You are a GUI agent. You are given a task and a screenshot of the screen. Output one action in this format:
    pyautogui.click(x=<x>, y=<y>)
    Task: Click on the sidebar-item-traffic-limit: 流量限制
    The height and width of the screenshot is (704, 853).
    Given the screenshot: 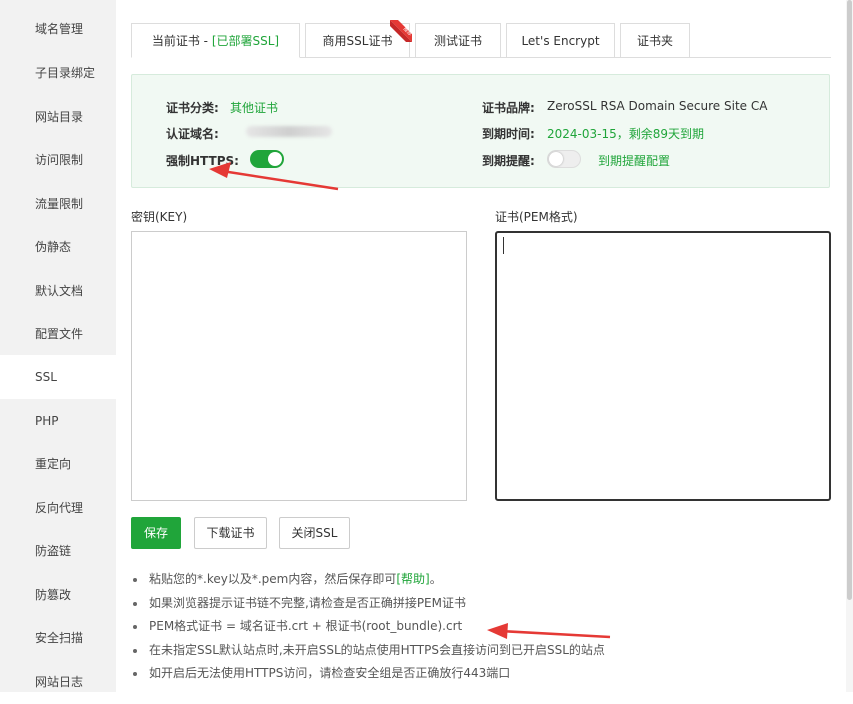 What is the action you would take?
    pyautogui.click(x=58, y=204)
    